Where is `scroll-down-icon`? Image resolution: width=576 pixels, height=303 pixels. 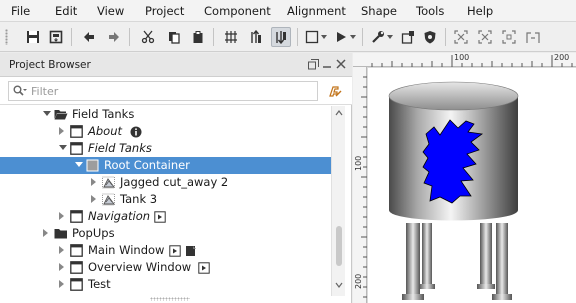
scroll-down-icon is located at coordinates (339, 285).